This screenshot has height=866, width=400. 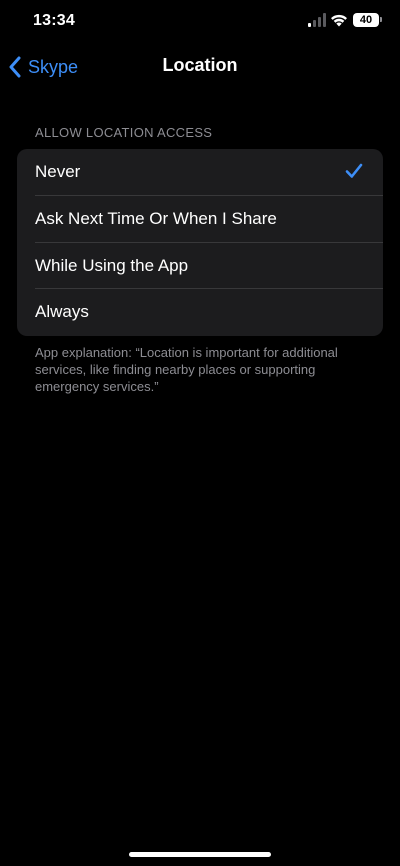 What do you see at coordinates (112, 265) in the screenshot?
I see `option-label: While Using the App` at bounding box center [112, 265].